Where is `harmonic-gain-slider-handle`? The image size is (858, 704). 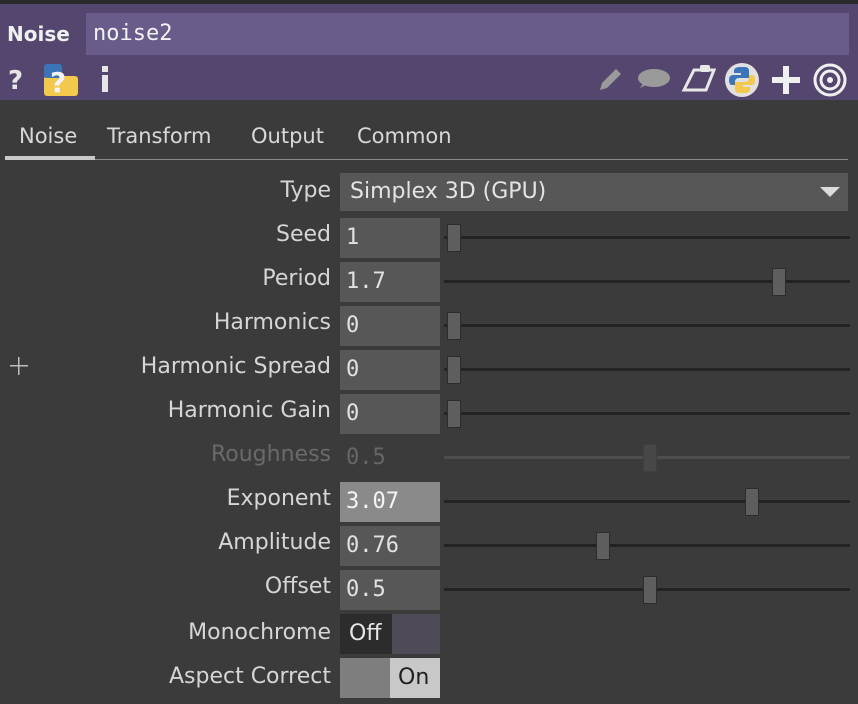 harmonic-gain-slider-handle is located at coordinates (454, 414).